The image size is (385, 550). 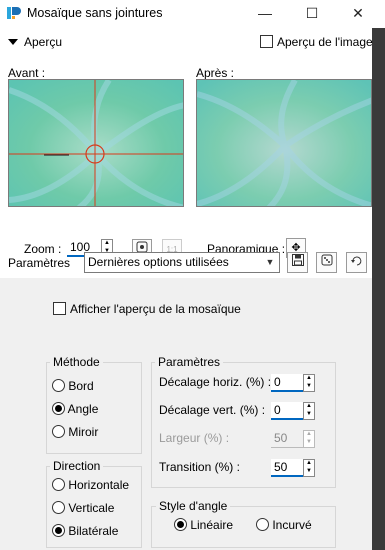 I want to click on reset-icon, so click(x=355, y=261).